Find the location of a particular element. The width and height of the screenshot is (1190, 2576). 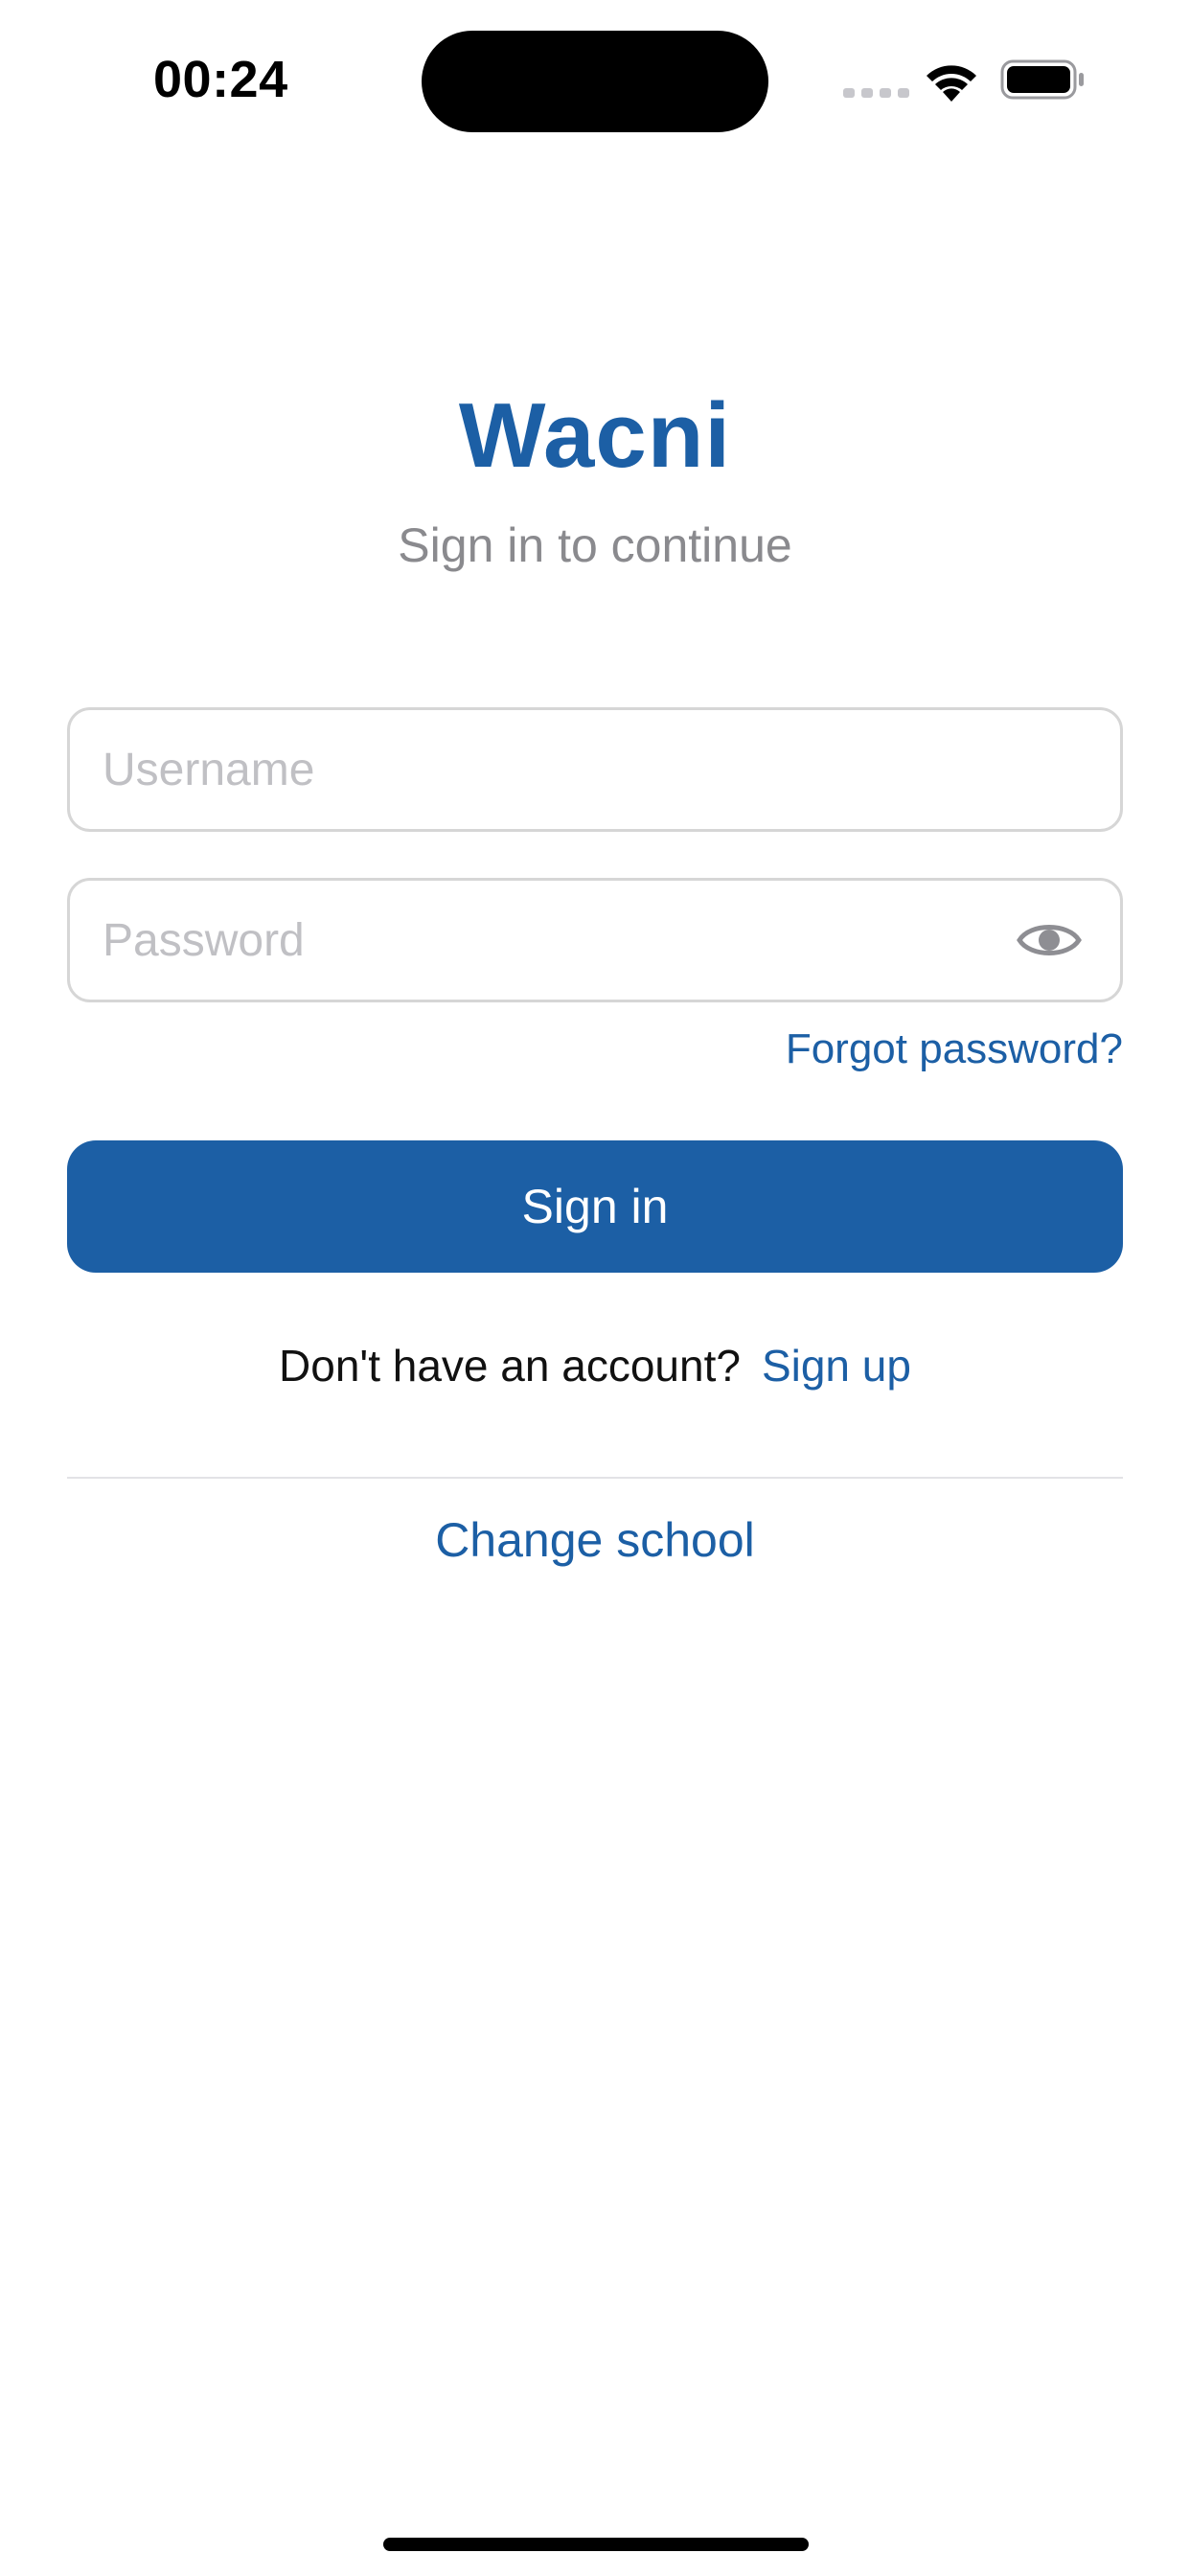

dynamic-island is located at coordinates (595, 81).